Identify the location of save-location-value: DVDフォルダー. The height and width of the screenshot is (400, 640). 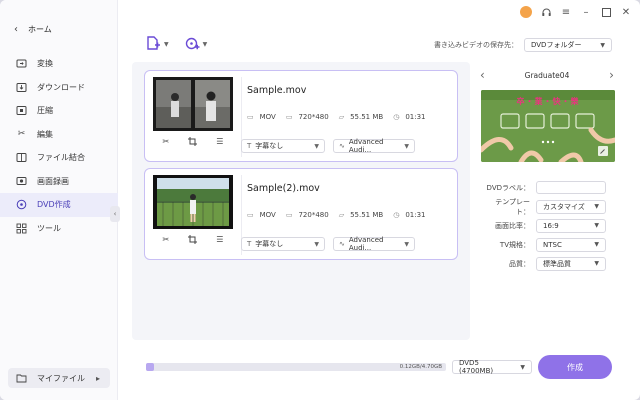
(556, 45).